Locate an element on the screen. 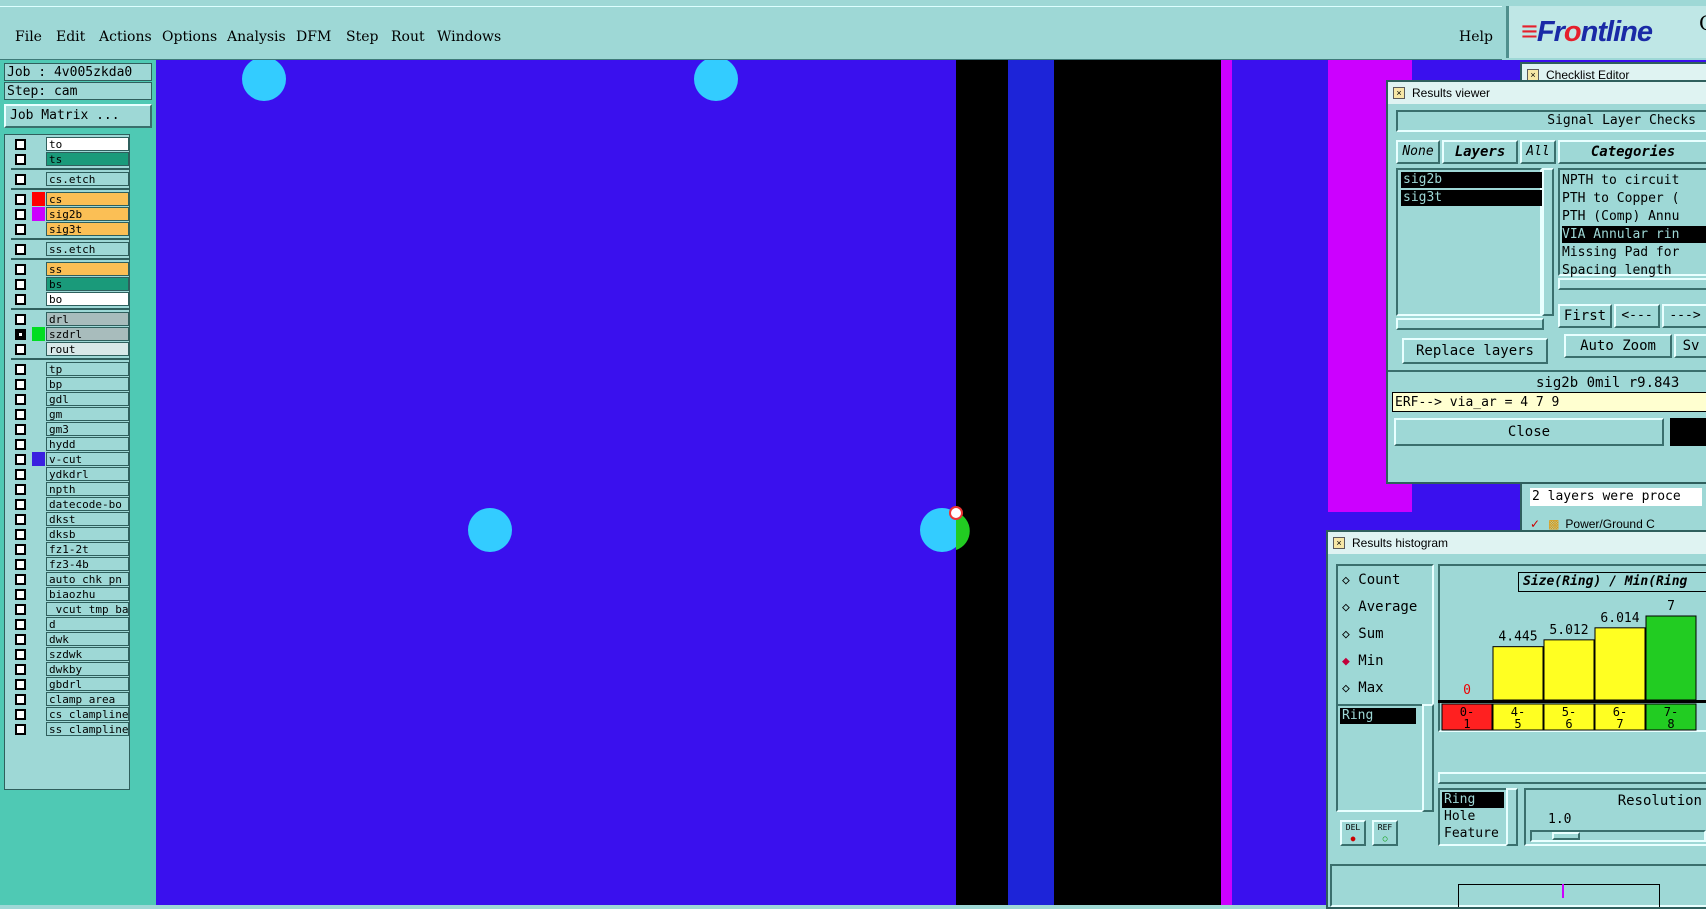 The height and width of the screenshot is (909, 1706). layer-name: ss is located at coordinates (87, 269).